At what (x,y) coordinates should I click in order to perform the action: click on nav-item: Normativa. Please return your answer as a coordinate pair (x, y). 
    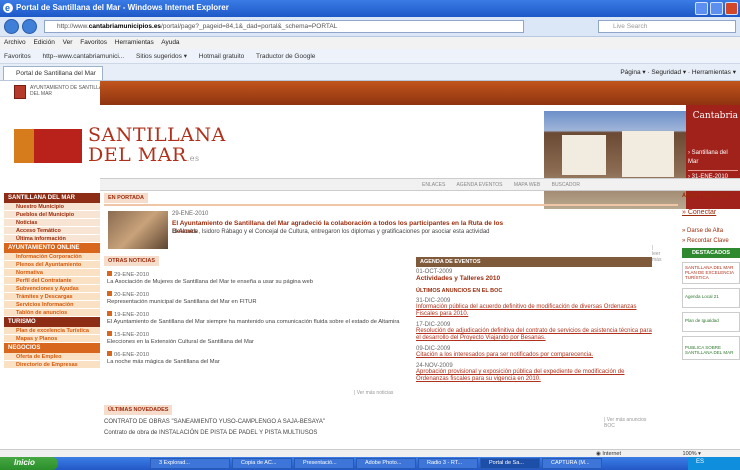
    Looking at the image, I should click on (52, 273).